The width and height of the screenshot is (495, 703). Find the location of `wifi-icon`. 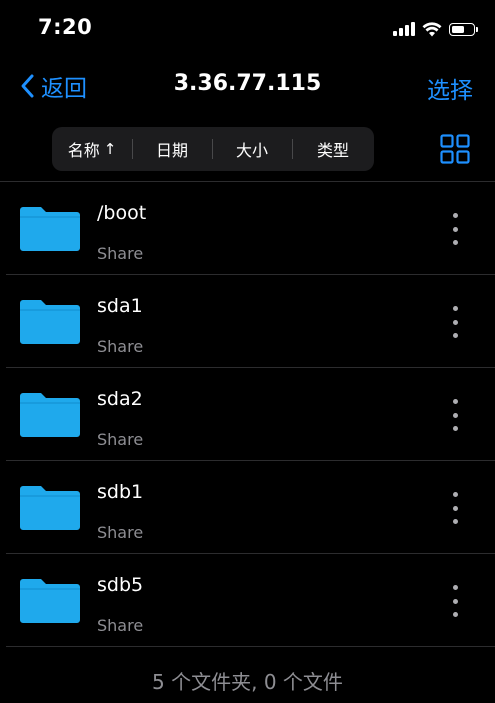

wifi-icon is located at coordinates (432, 28).